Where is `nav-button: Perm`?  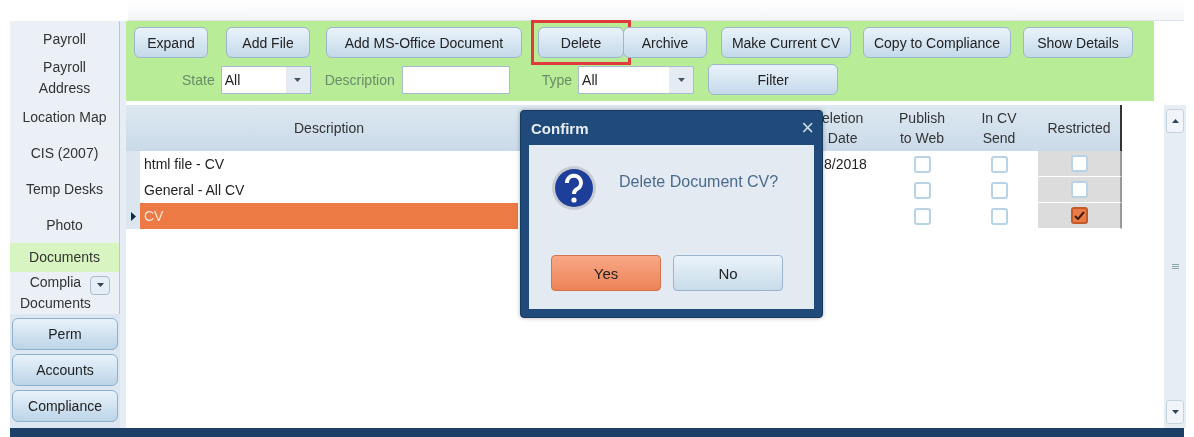
nav-button: Perm is located at coordinates (65, 334).